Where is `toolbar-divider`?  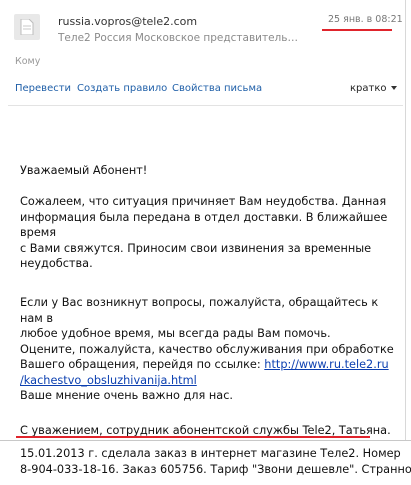
toolbar-divider is located at coordinates (205, 105).